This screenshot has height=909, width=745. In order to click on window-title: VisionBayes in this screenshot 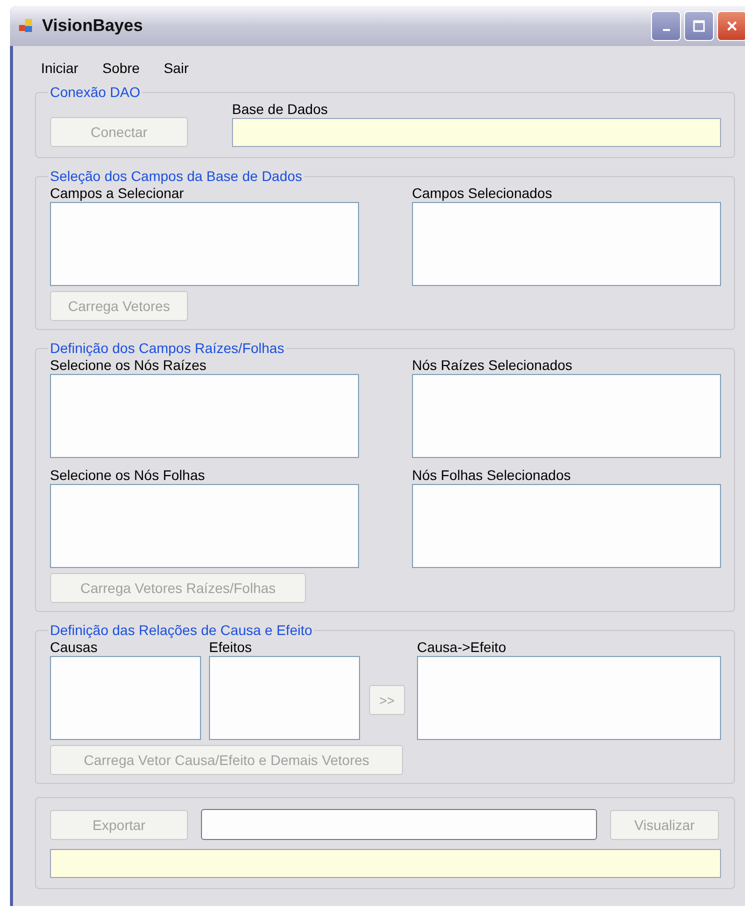, I will do `click(92, 26)`.